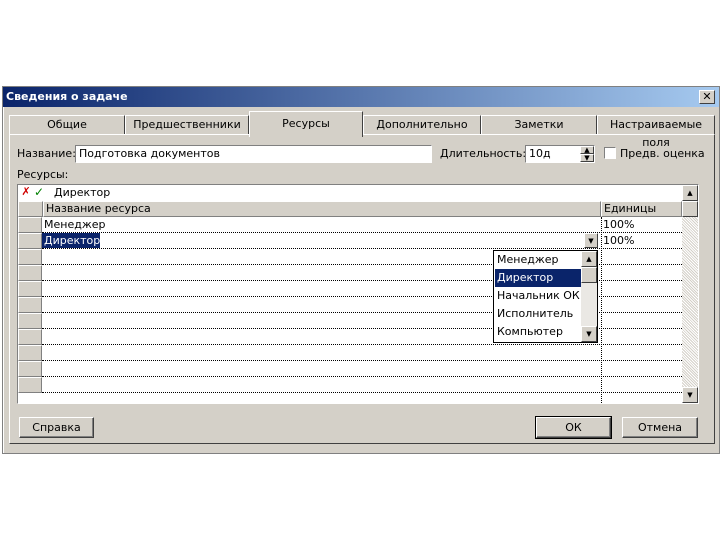 The height and width of the screenshot is (540, 720). Describe the element at coordinates (187, 125) in the screenshot. I see `tab-predecessors: Предшественники` at that location.